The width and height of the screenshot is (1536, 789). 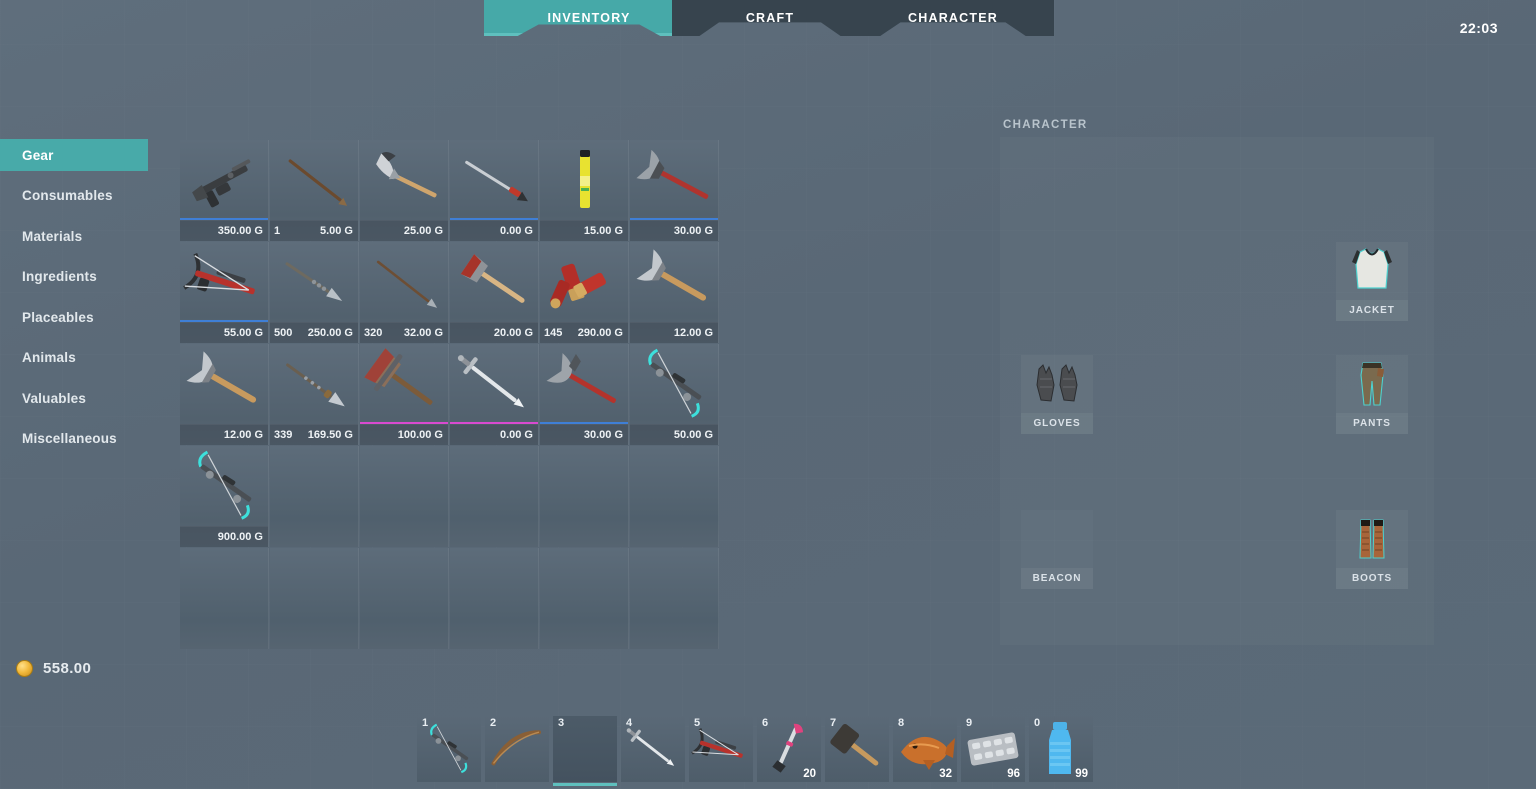 What do you see at coordinates (53, 668) in the screenshot?
I see `currency-display: 558.00` at bounding box center [53, 668].